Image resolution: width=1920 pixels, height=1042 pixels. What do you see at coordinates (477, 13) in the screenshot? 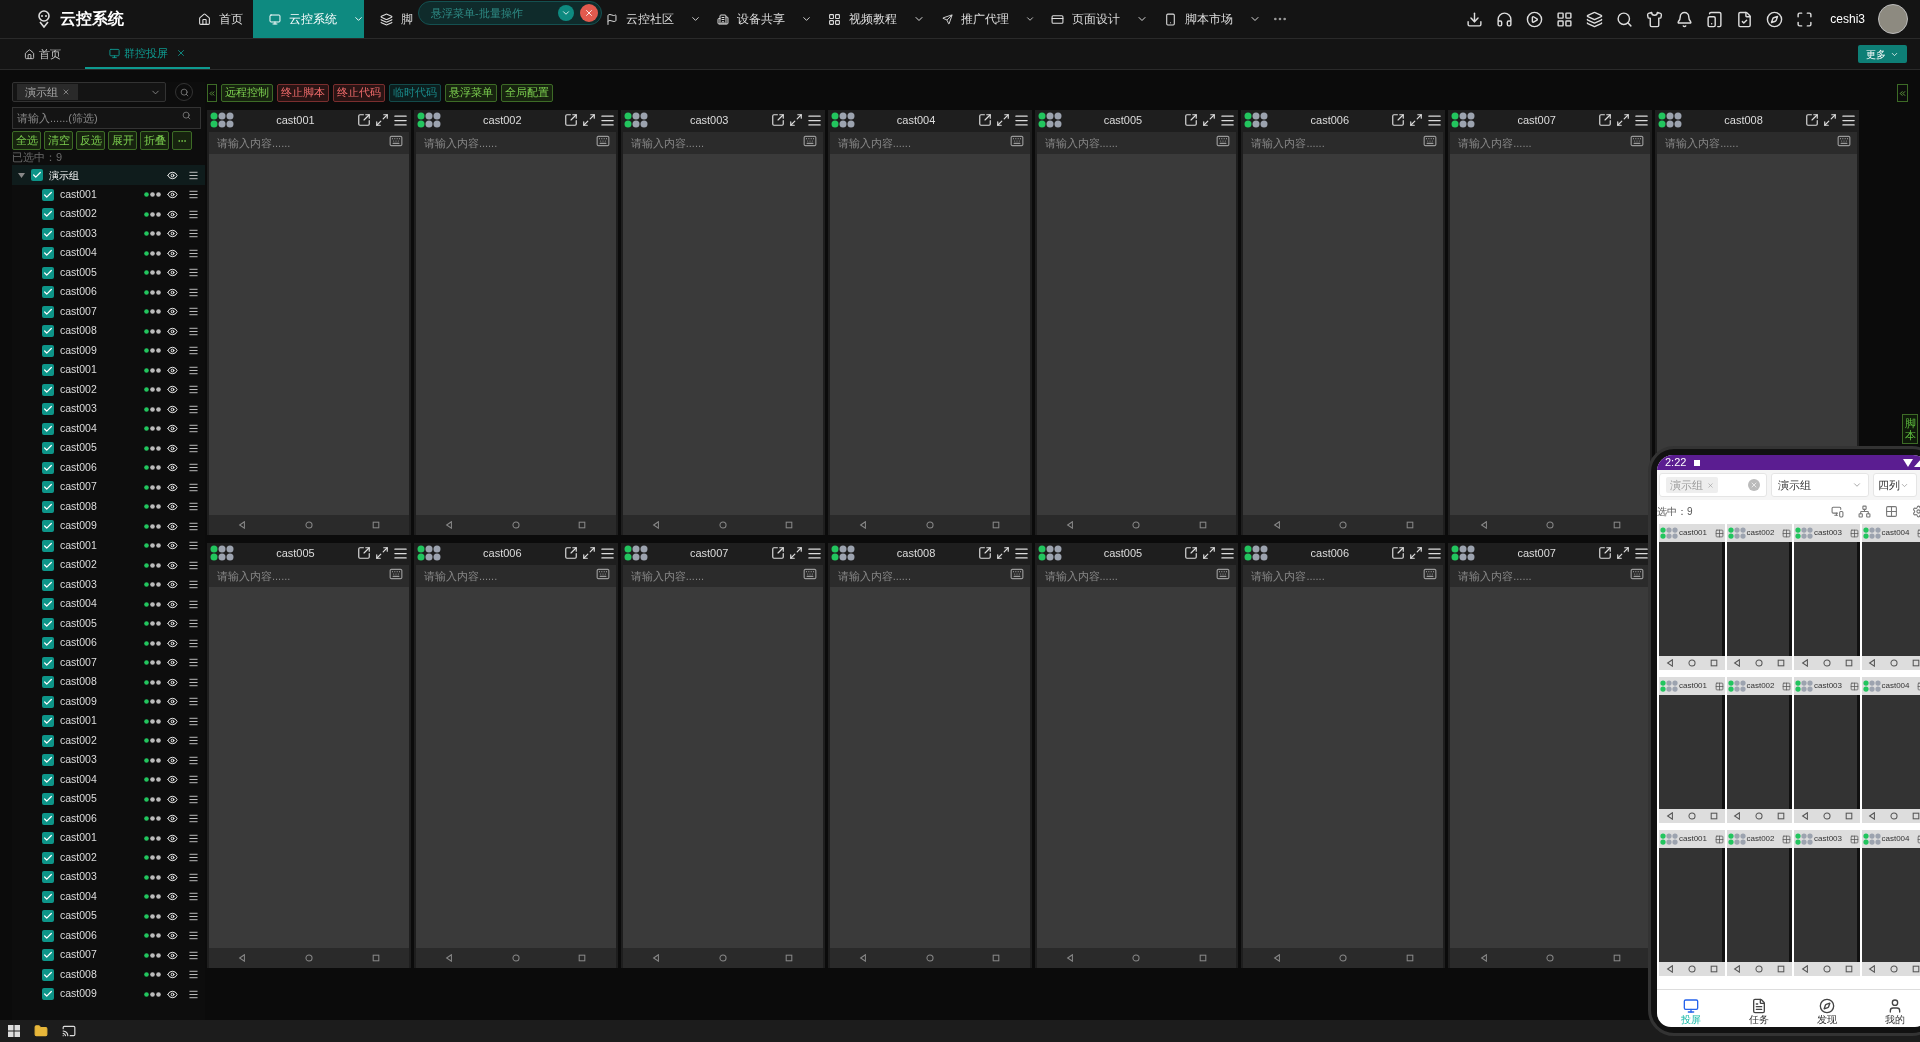
I see `floating-menu-title: 悬浮菜单-批量操作` at bounding box center [477, 13].